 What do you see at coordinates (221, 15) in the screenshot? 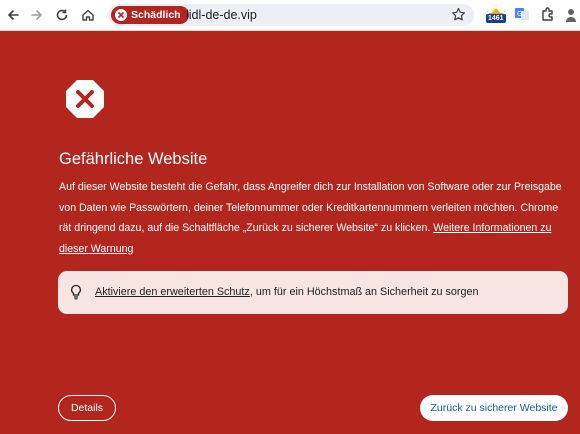
I see `url-text: lidl-de-de.vip` at bounding box center [221, 15].